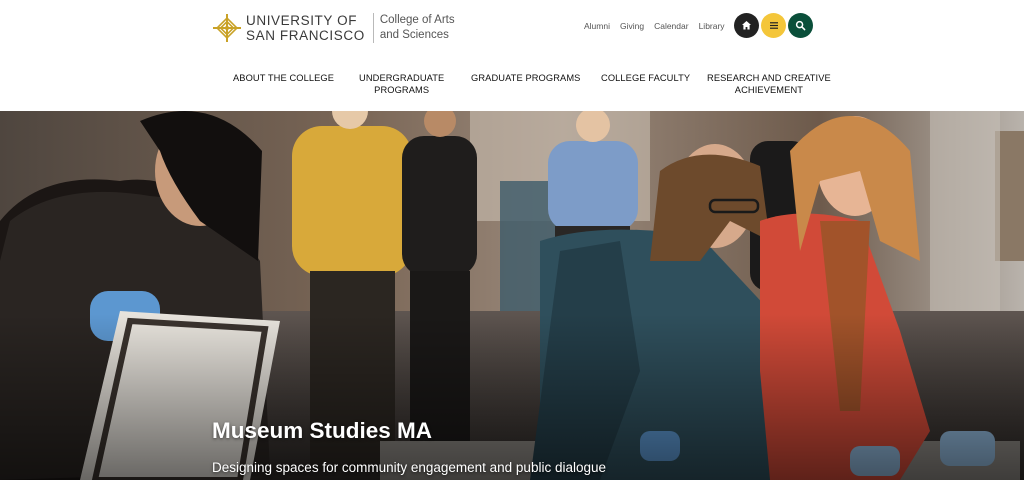  Describe the element at coordinates (671, 26) in the screenshot. I see `utility-link-calendar: Calendar` at that location.